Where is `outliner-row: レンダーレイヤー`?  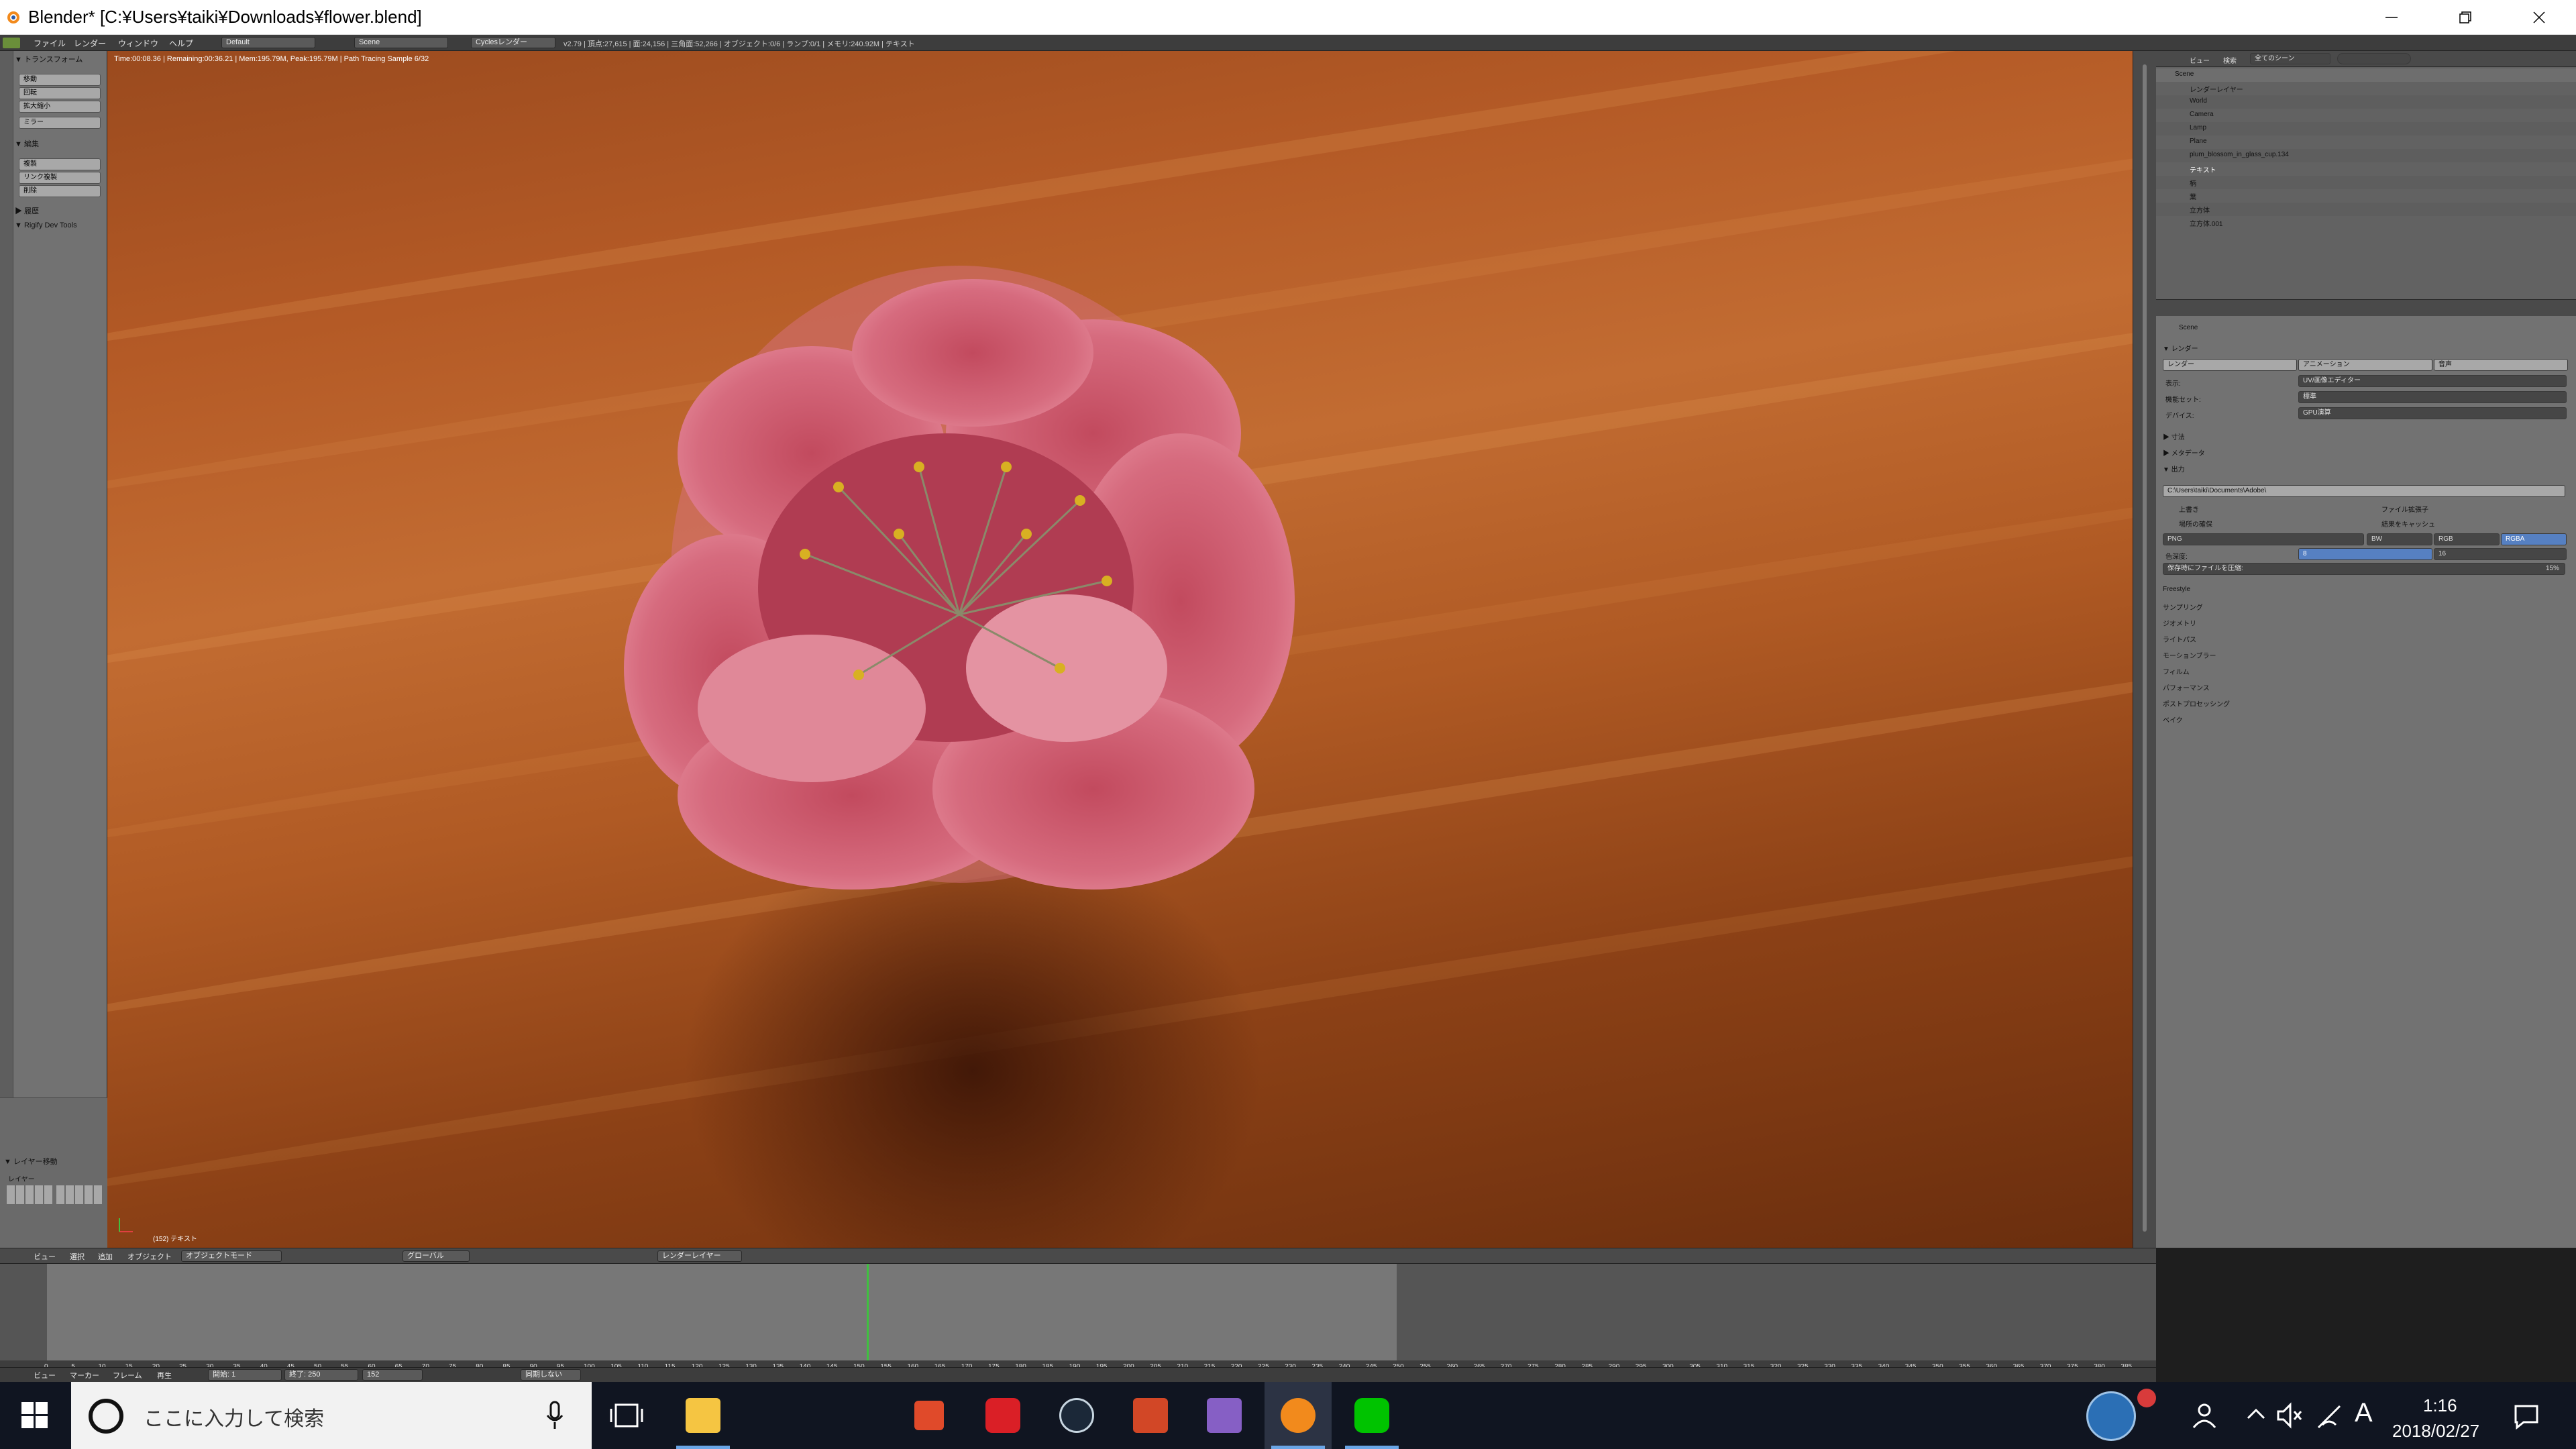 outliner-row: レンダーレイヤー is located at coordinates (2366, 88).